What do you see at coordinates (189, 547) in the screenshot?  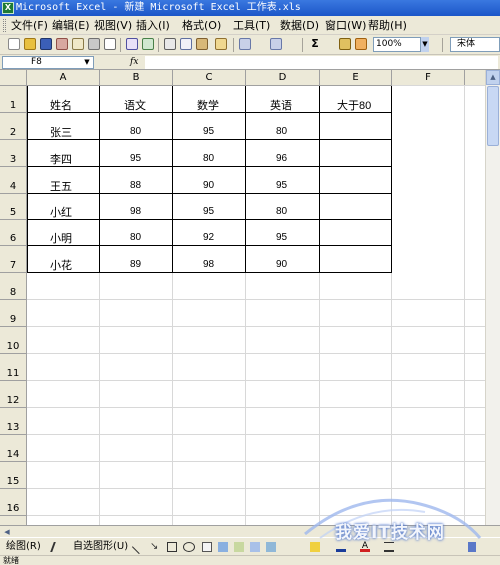 I see `oval-icon` at bounding box center [189, 547].